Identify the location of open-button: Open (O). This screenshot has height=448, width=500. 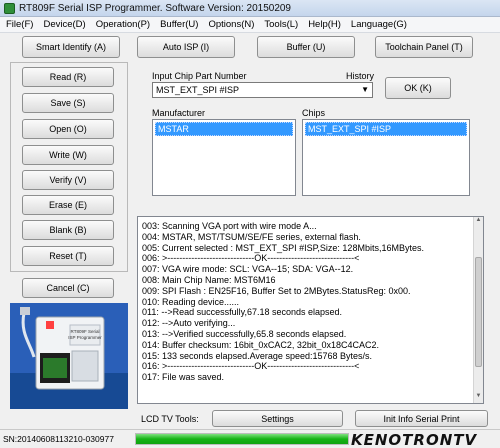
(68, 129).